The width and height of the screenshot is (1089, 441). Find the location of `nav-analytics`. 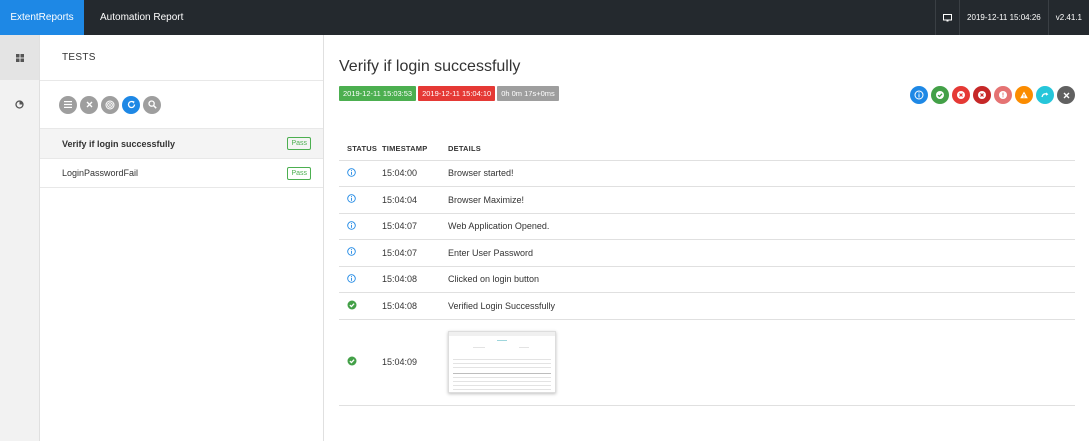

nav-analytics is located at coordinates (19, 104).